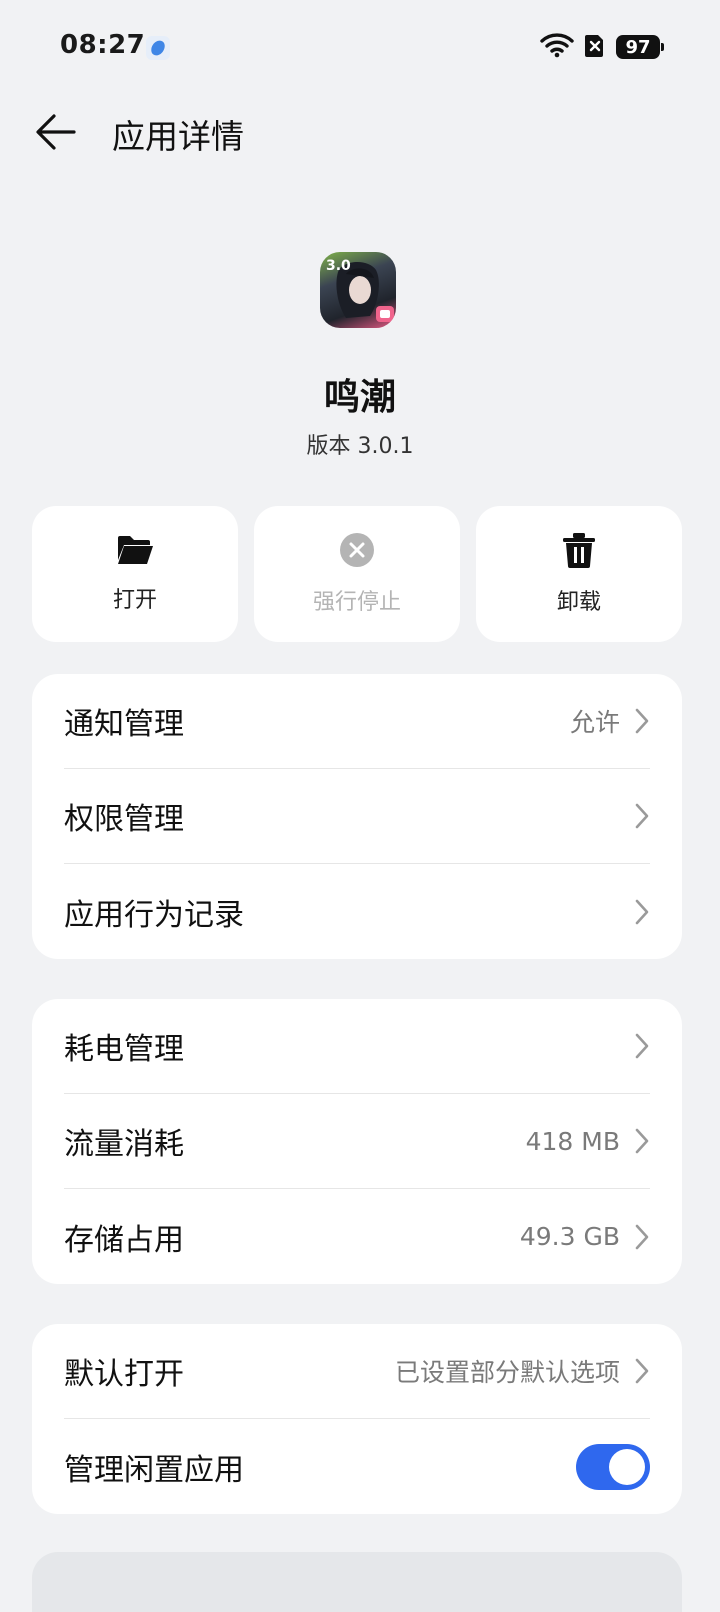  What do you see at coordinates (360, 48) in the screenshot?
I see `status-bar: 08:27 97` at bounding box center [360, 48].